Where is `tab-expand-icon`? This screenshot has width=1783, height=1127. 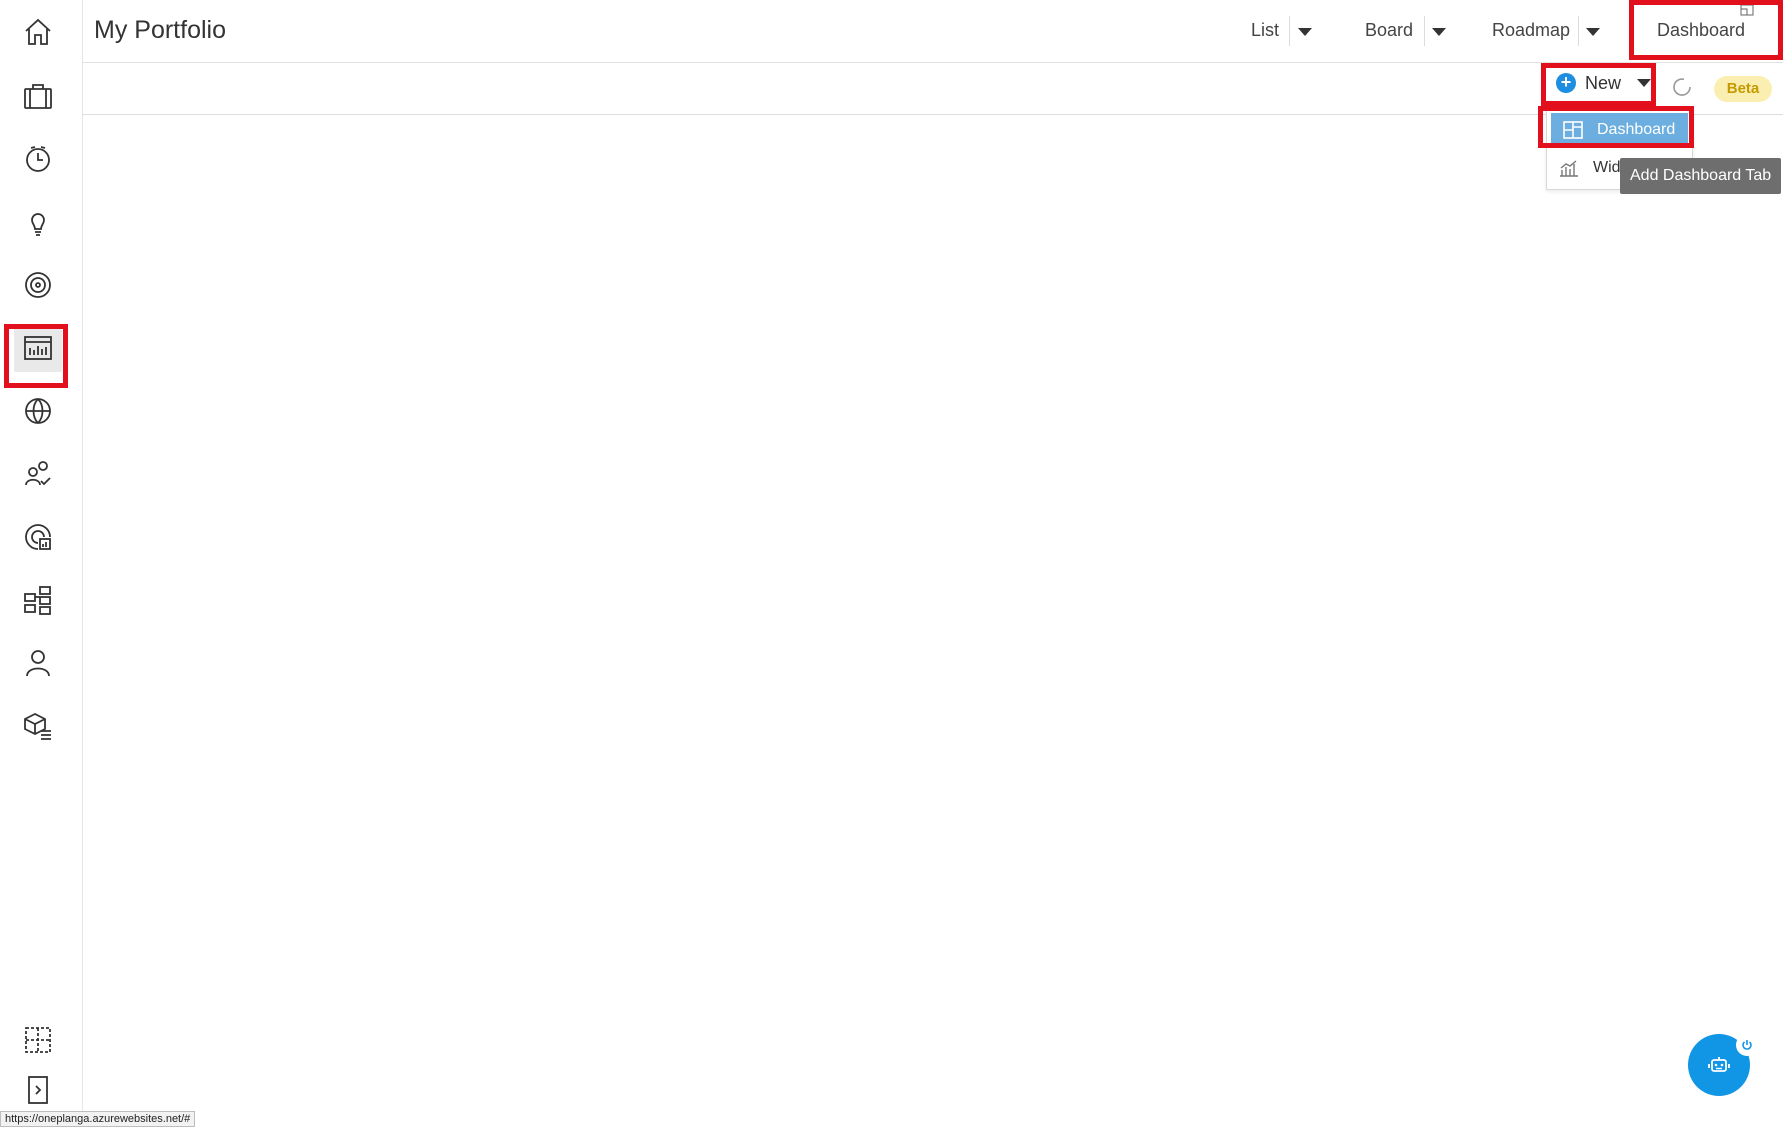
tab-expand-icon is located at coordinates (1747, 10).